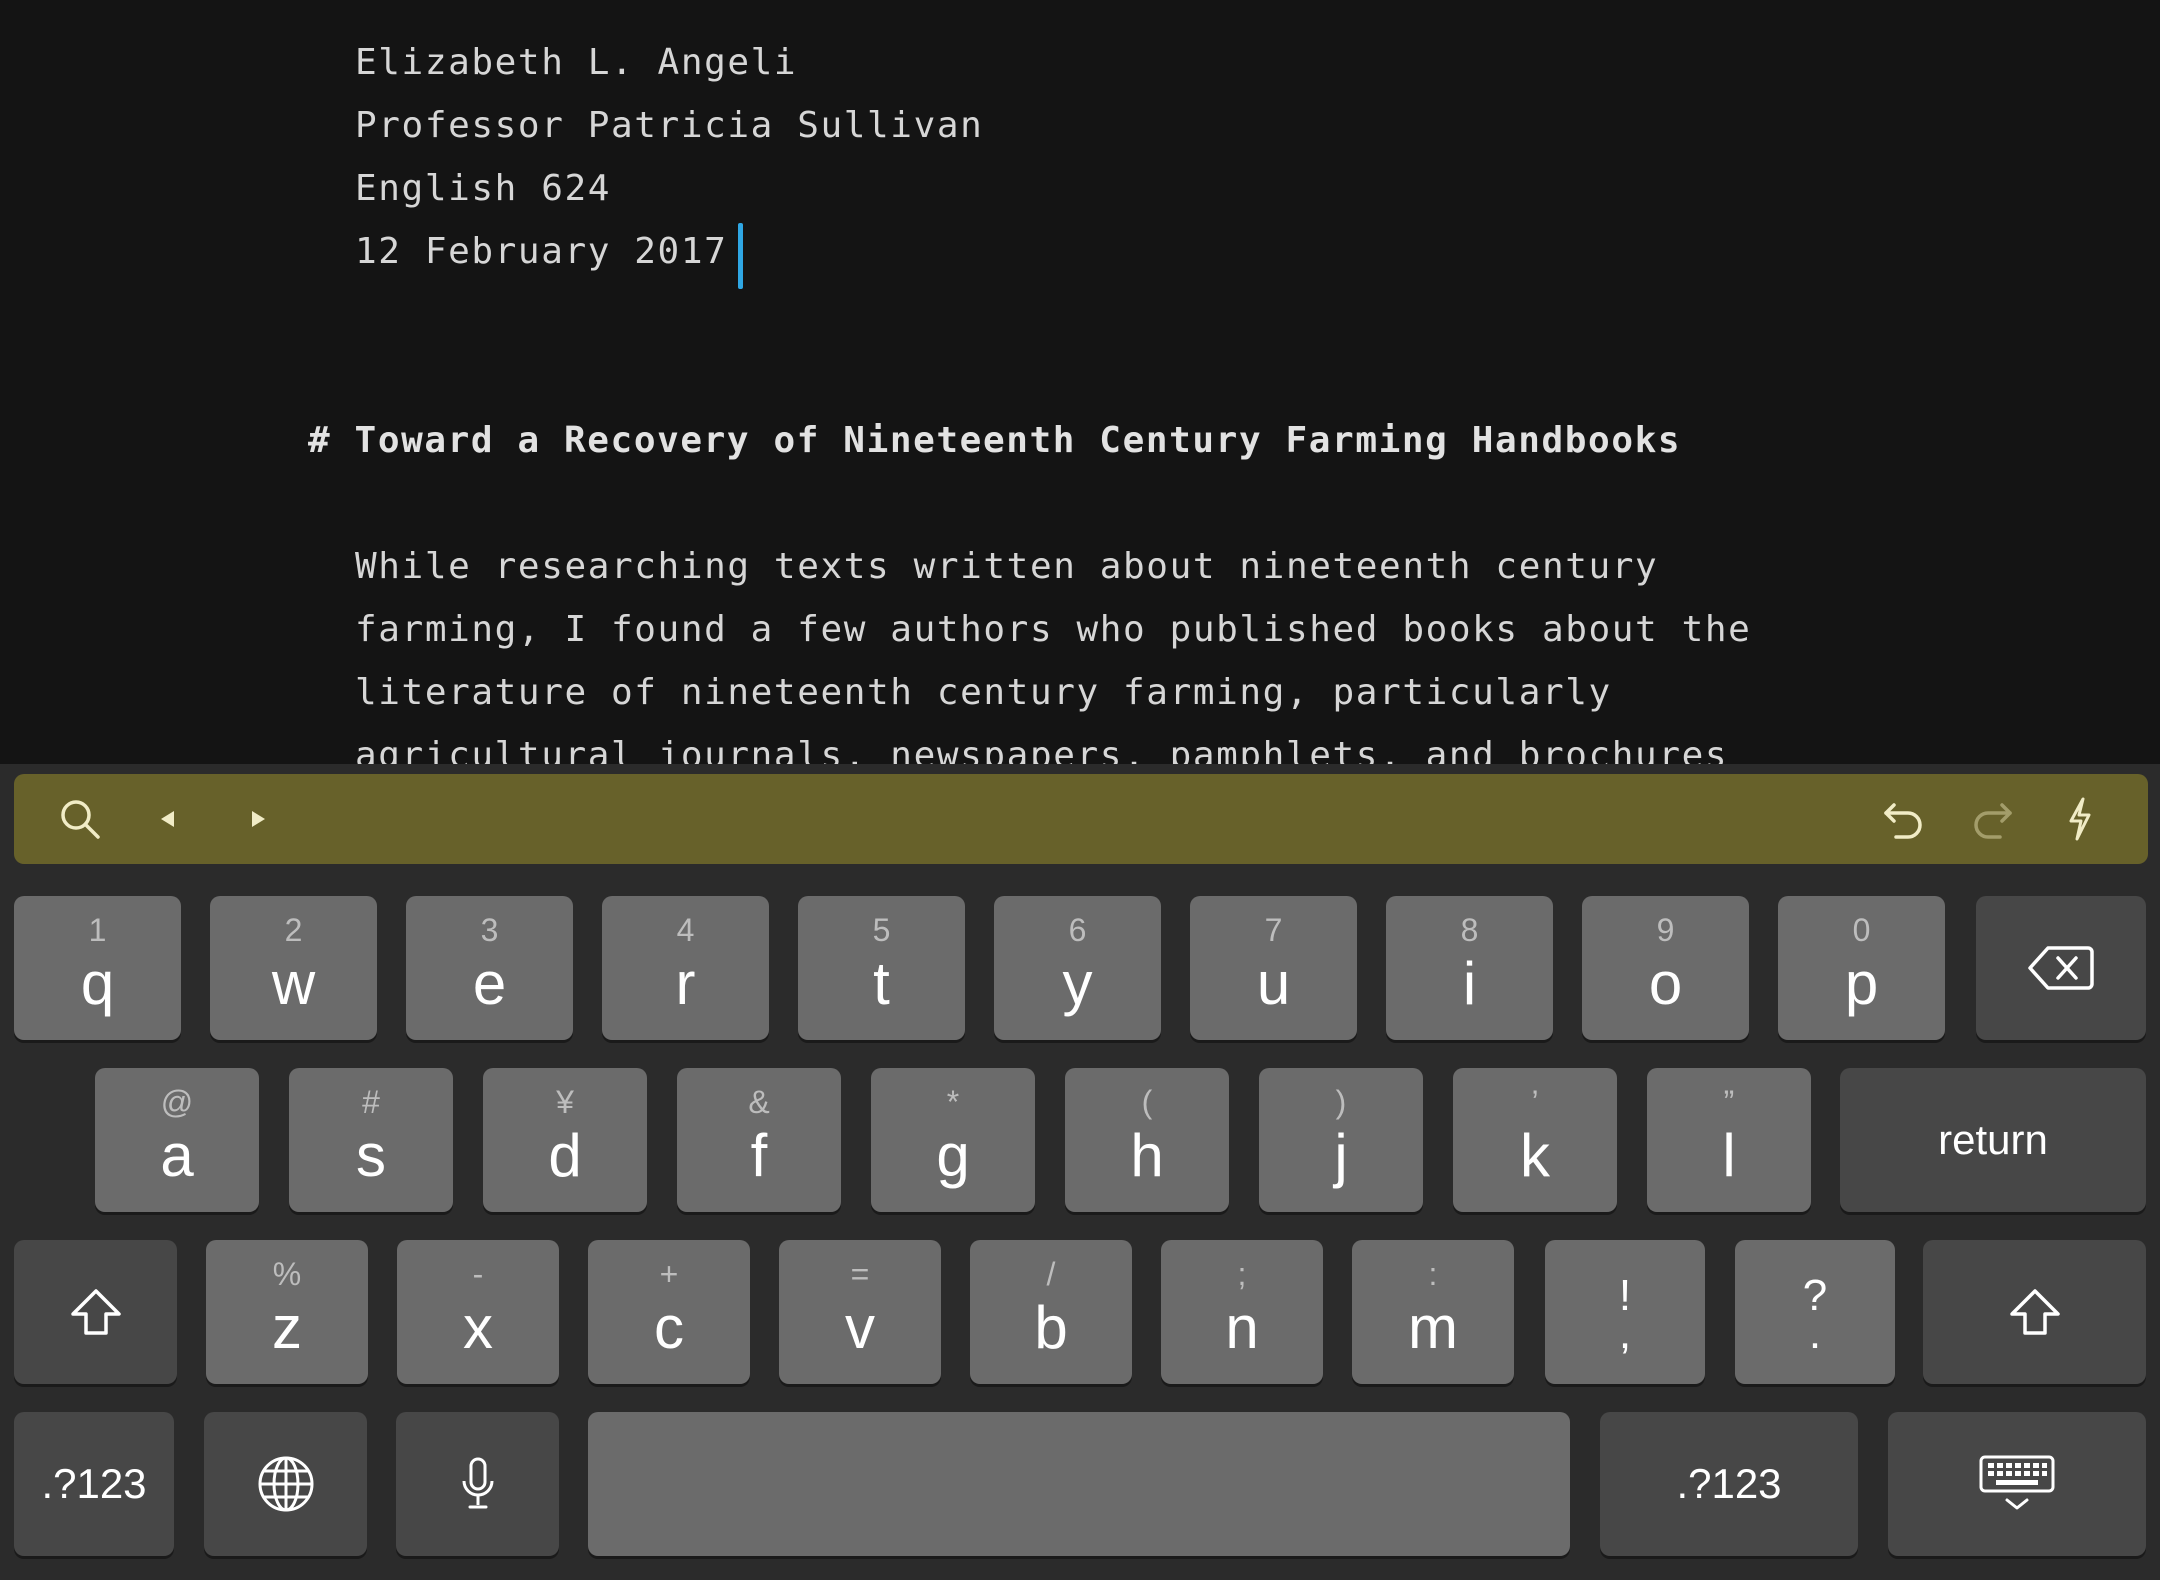 The image size is (2160, 1580). I want to click on key-h: (h, so click(1147, 1140).